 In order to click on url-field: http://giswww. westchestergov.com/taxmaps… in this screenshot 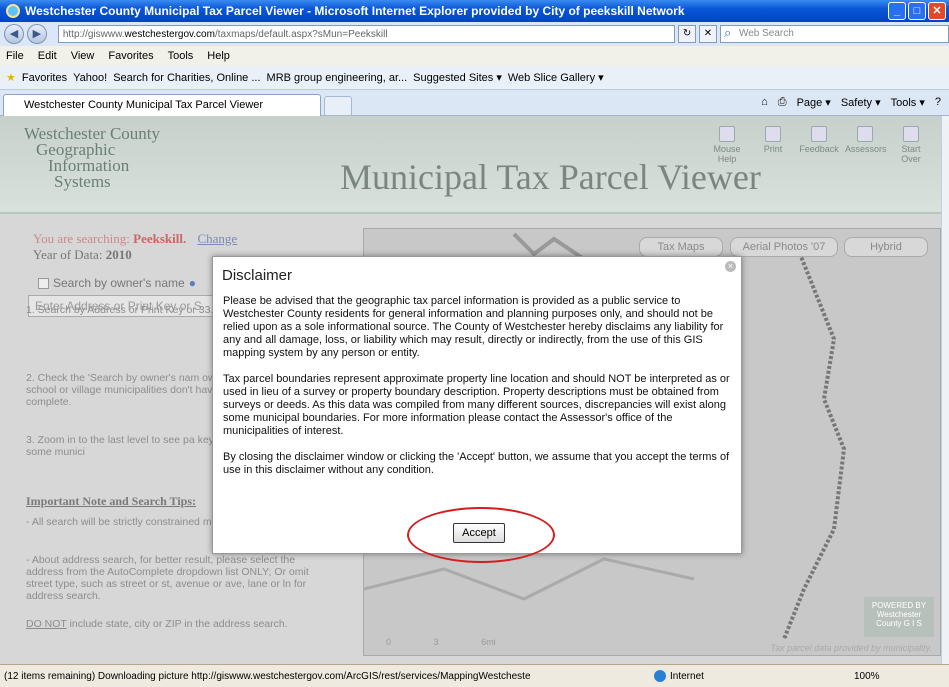, I will do `click(366, 34)`.